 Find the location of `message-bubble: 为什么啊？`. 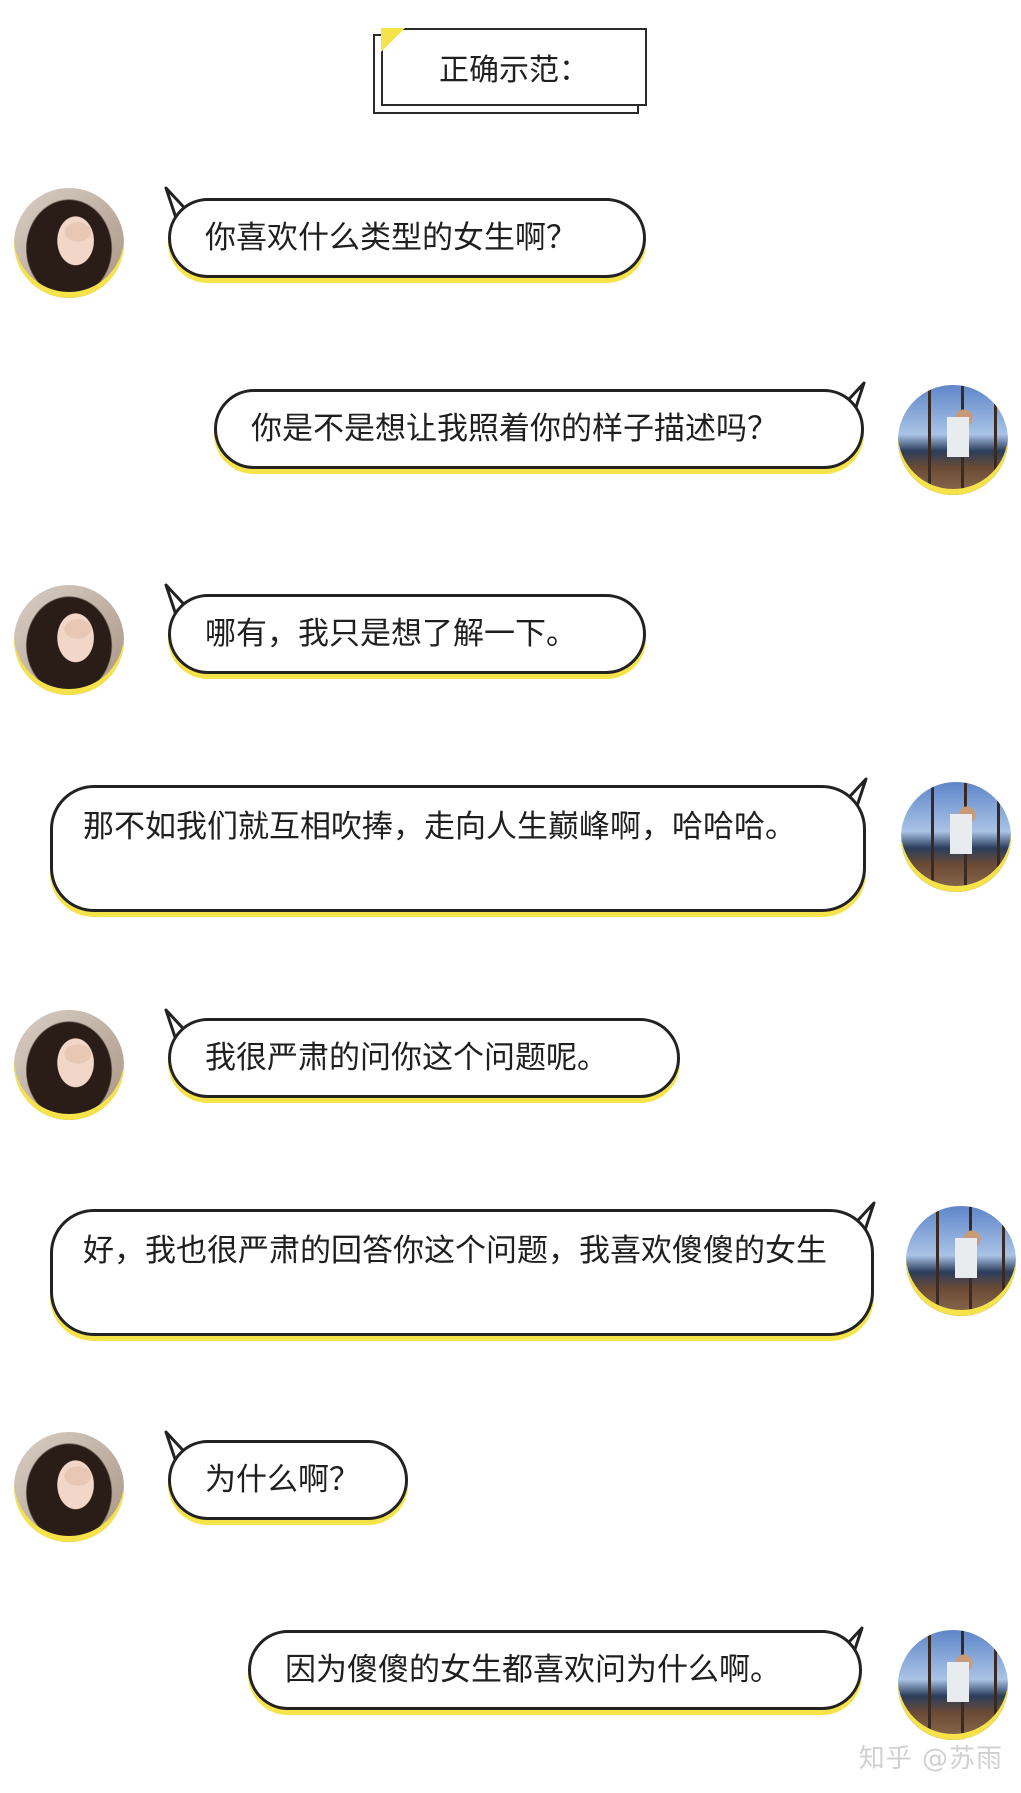

message-bubble: 为什么啊？ is located at coordinates (288, 1480).